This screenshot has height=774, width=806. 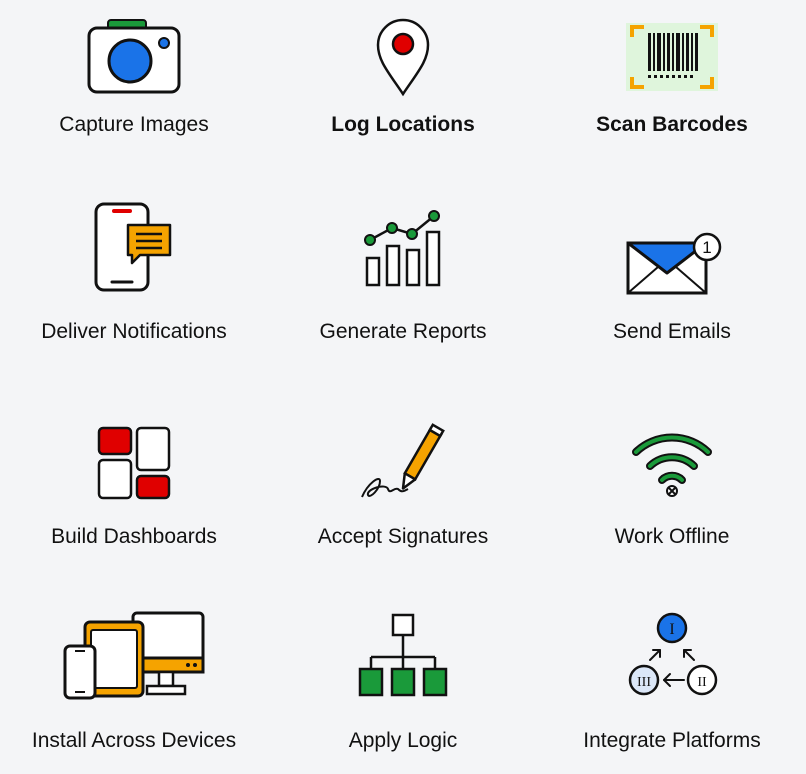 What do you see at coordinates (403, 655) in the screenshot?
I see `logic-tree-icon` at bounding box center [403, 655].